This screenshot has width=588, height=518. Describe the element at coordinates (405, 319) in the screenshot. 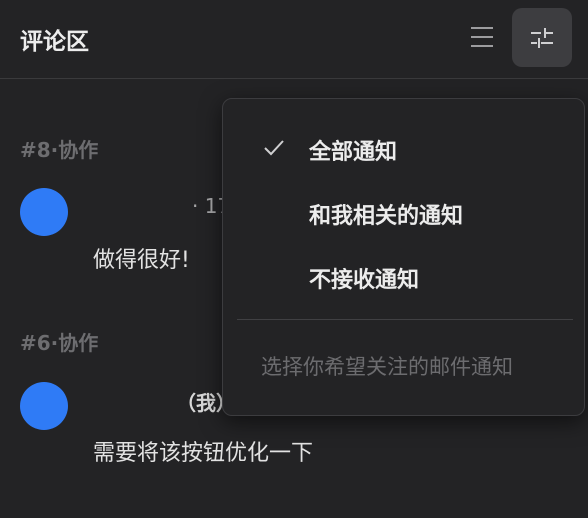

I see `divider` at that location.